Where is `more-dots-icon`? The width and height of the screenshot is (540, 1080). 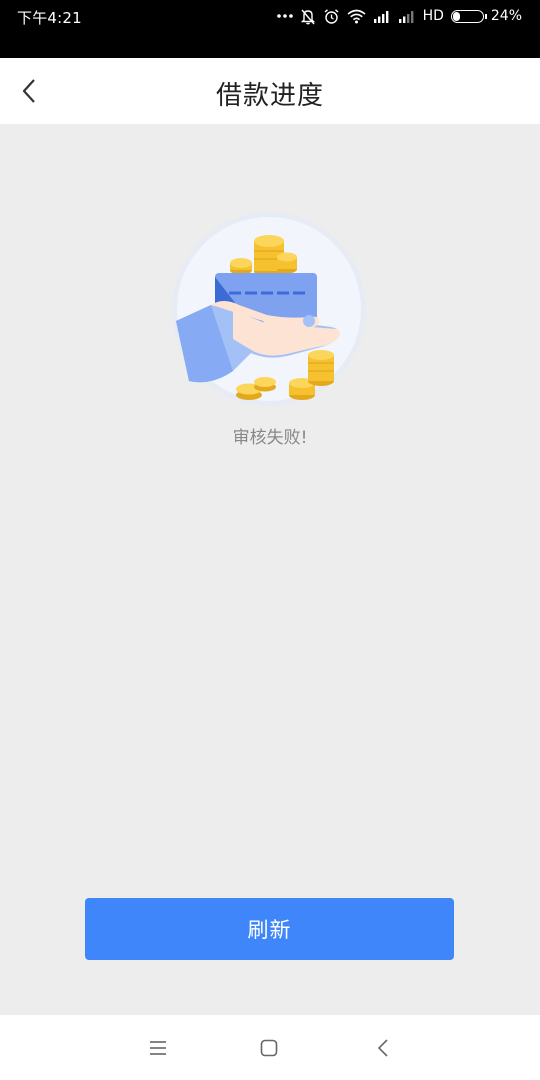 more-dots-icon is located at coordinates (284, 16).